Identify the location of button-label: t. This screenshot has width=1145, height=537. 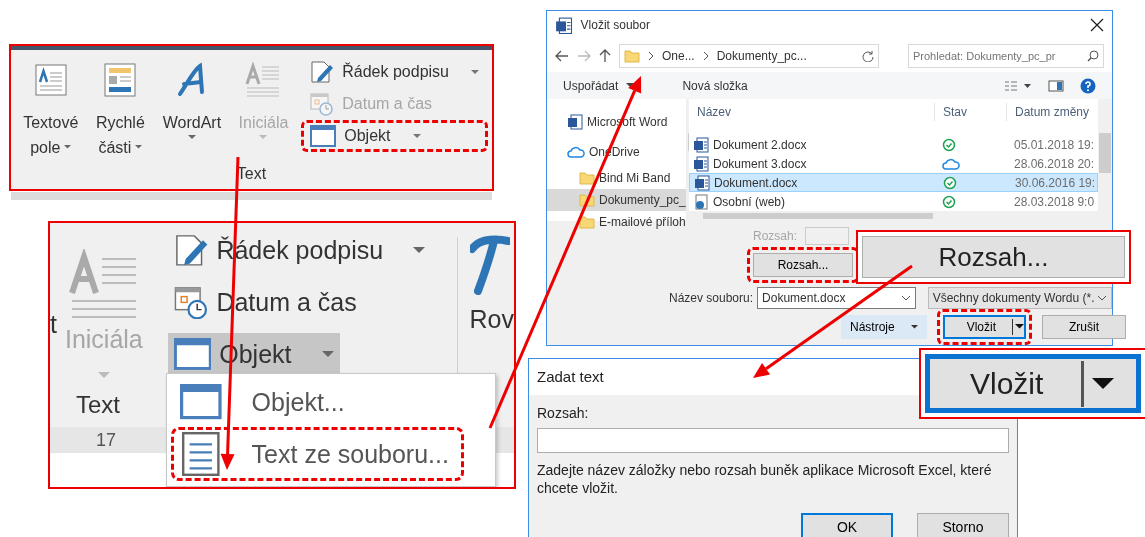
(53, 324).